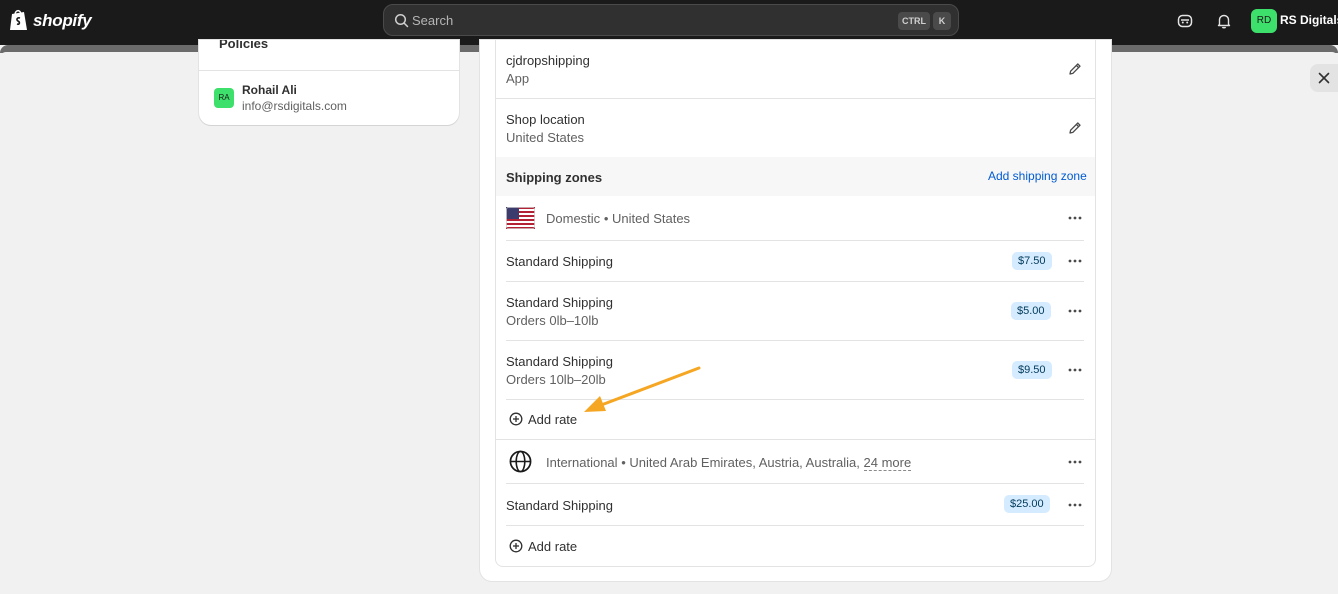 This screenshot has width=1338, height=594. What do you see at coordinates (520, 218) in the screenshot?
I see `us-flag-icon` at bounding box center [520, 218].